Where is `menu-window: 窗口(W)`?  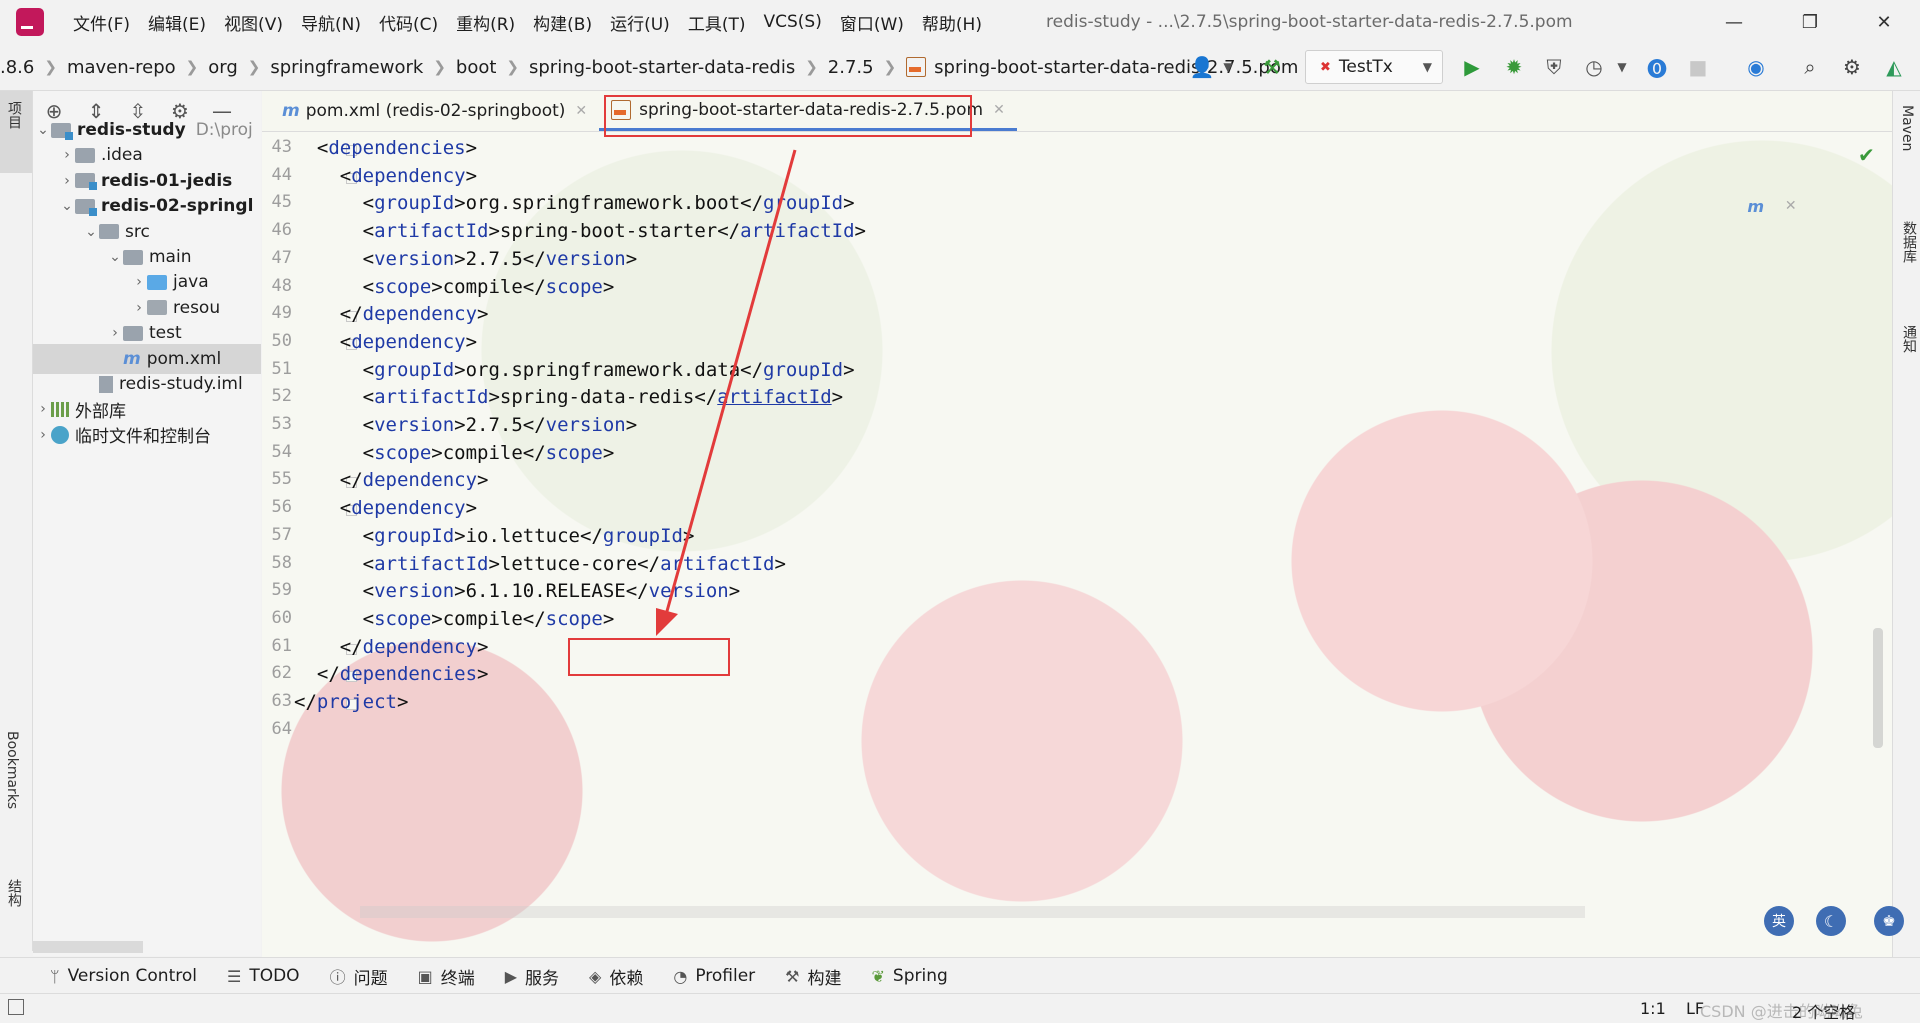 menu-window: 窗口(W) is located at coordinates (872, 22).